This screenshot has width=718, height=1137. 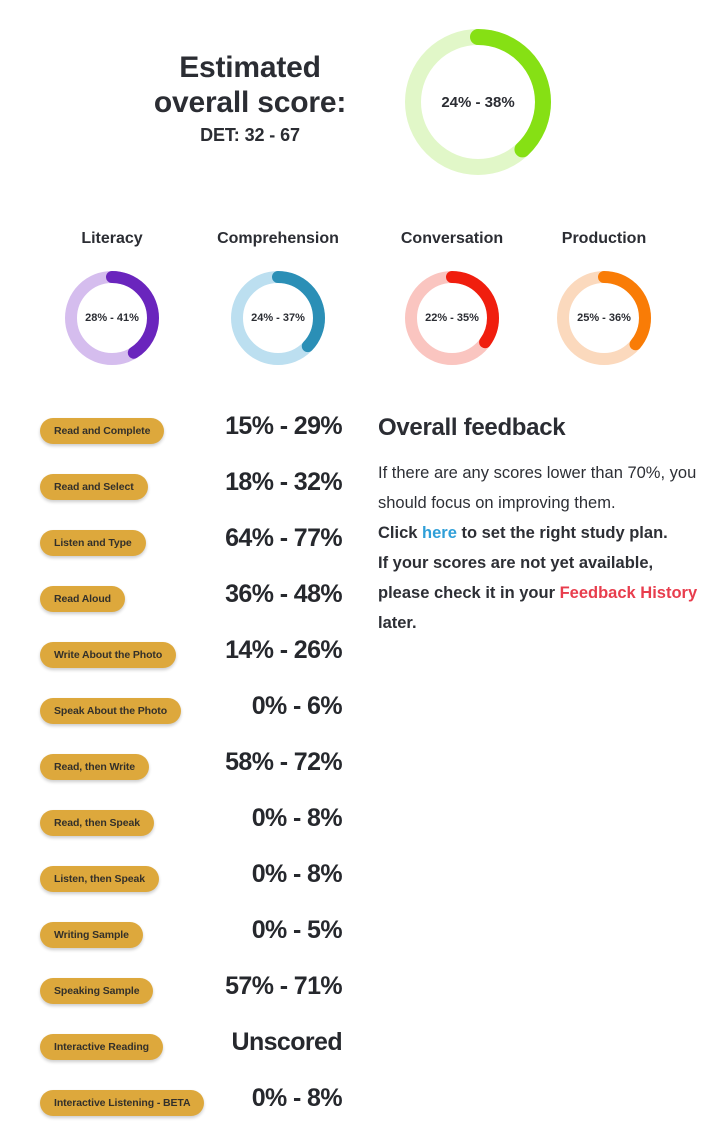 I want to click on feedback-para2-pre: Click, so click(x=400, y=533).